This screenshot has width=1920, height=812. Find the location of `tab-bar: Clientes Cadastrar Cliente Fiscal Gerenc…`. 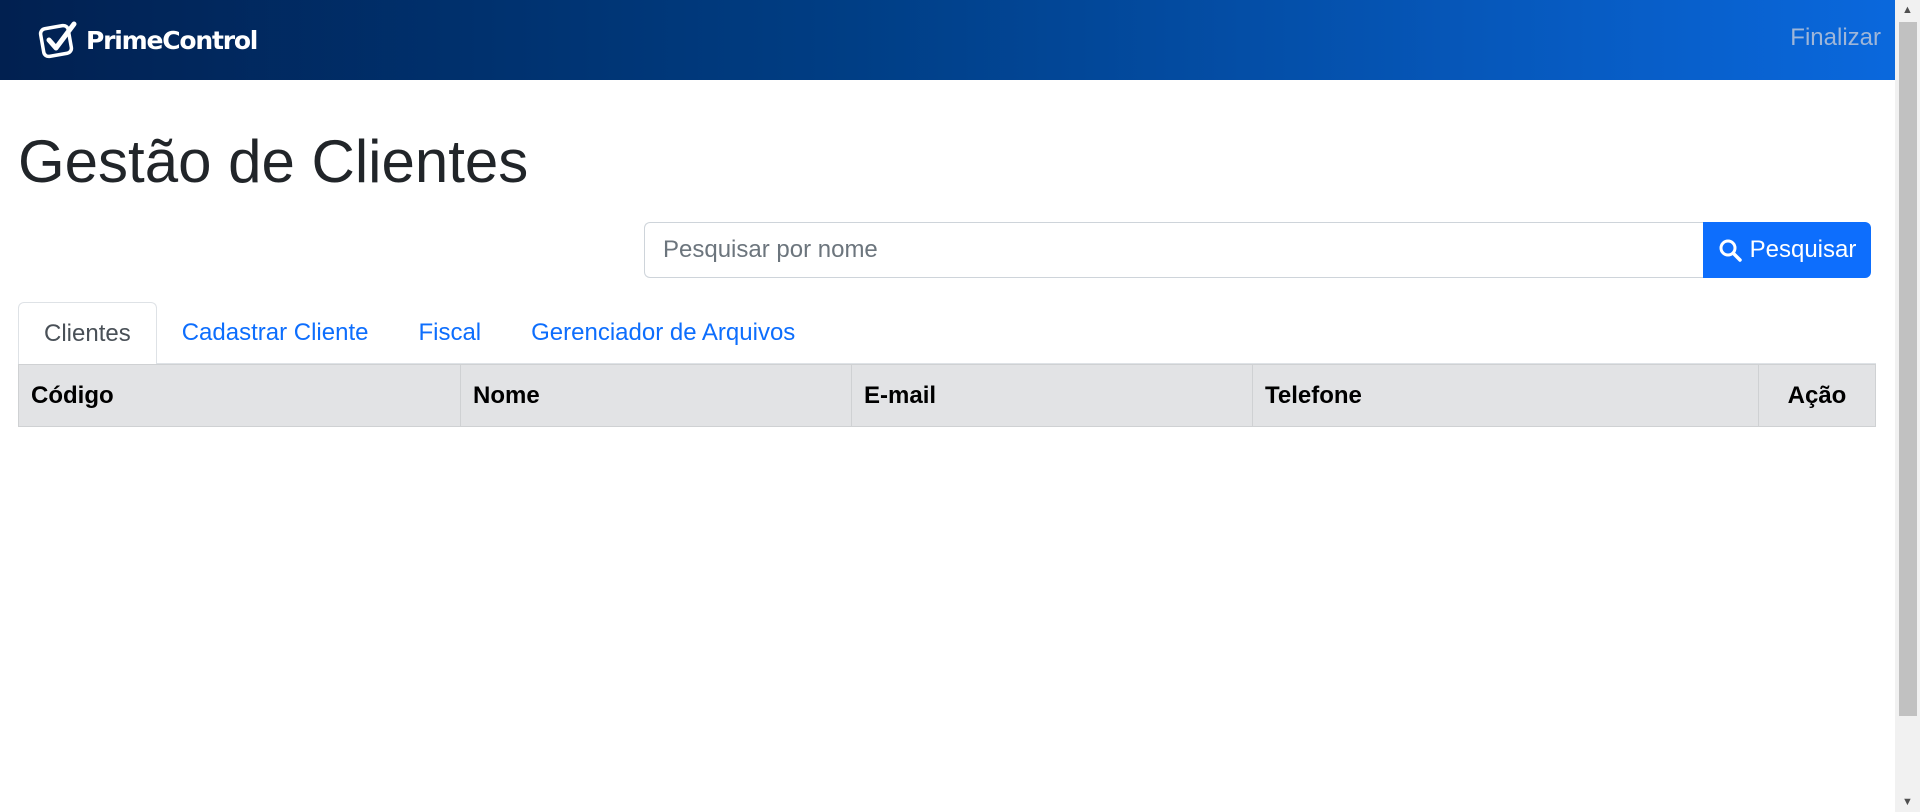

tab-bar: Clientes Cadastrar Cliente Fiscal Gerenc… is located at coordinates (947, 333).